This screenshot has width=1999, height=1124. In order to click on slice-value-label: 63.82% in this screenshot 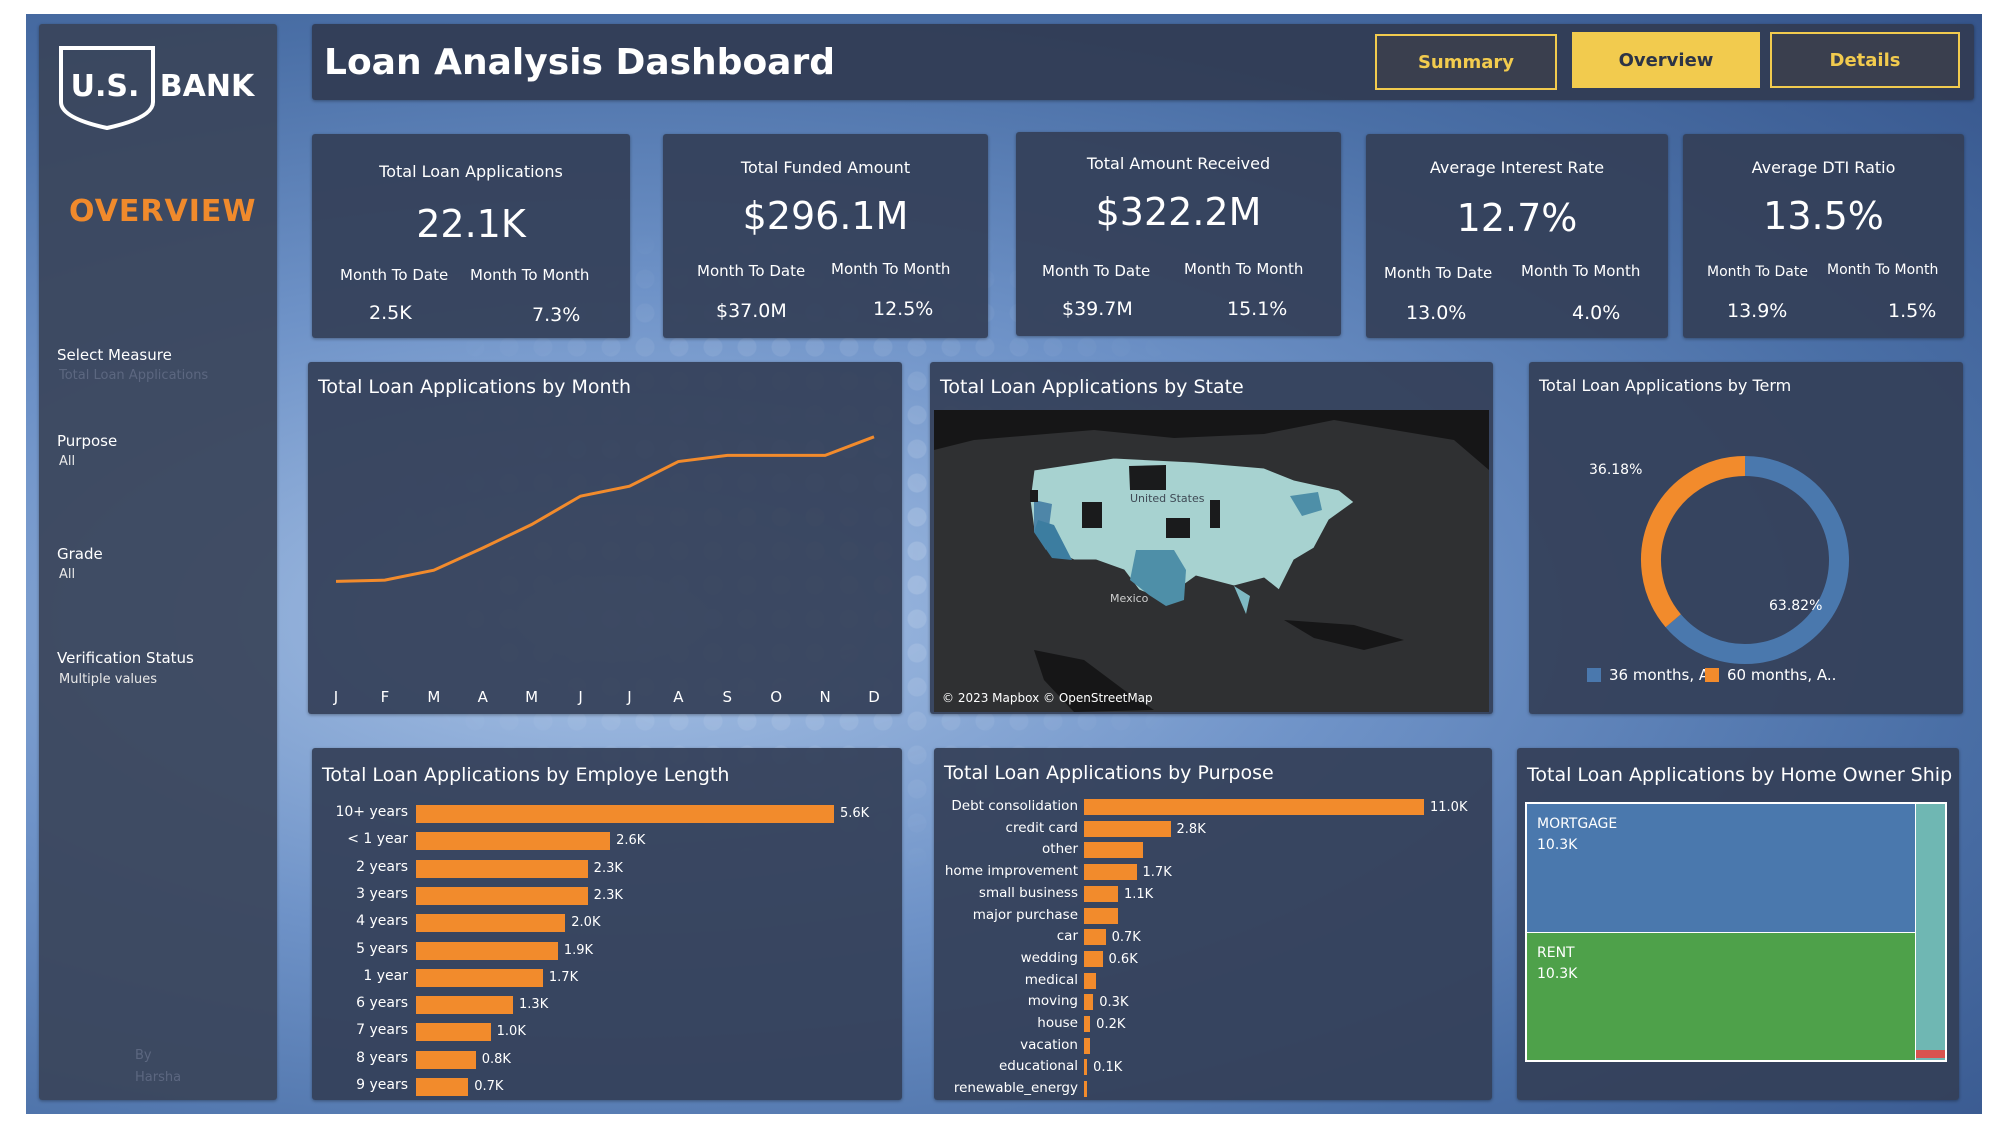, I will do `click(1795, 606)`.